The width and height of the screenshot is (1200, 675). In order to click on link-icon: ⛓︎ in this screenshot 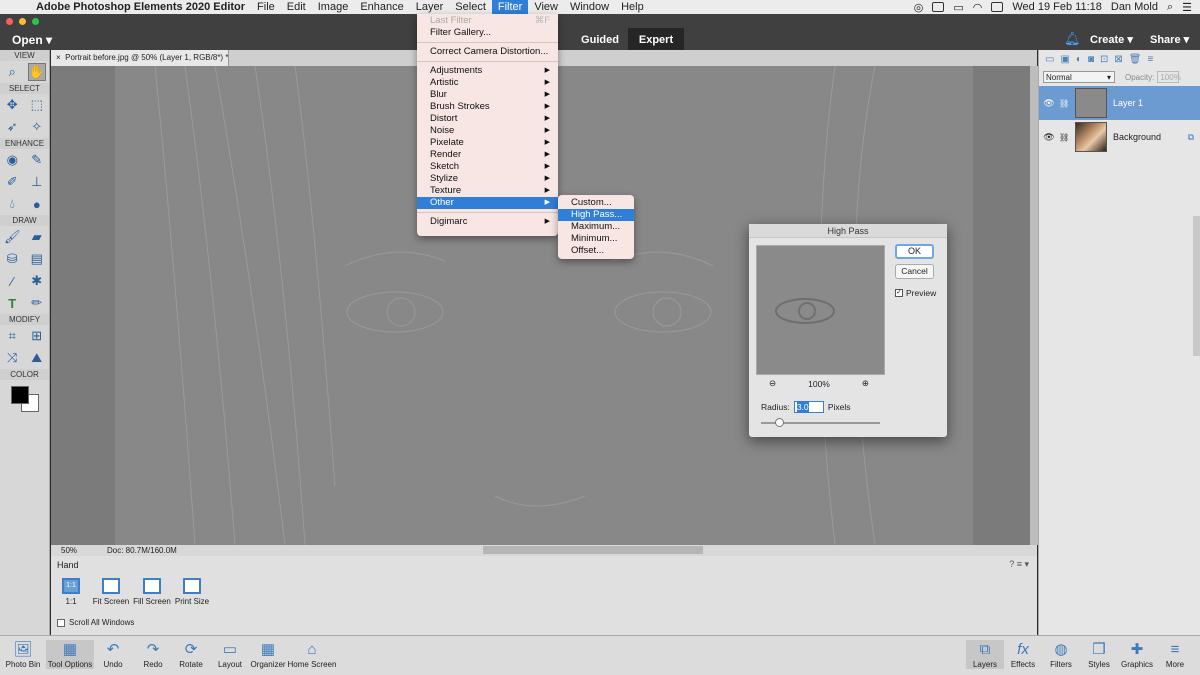, I will do `click(1064, 103)`.